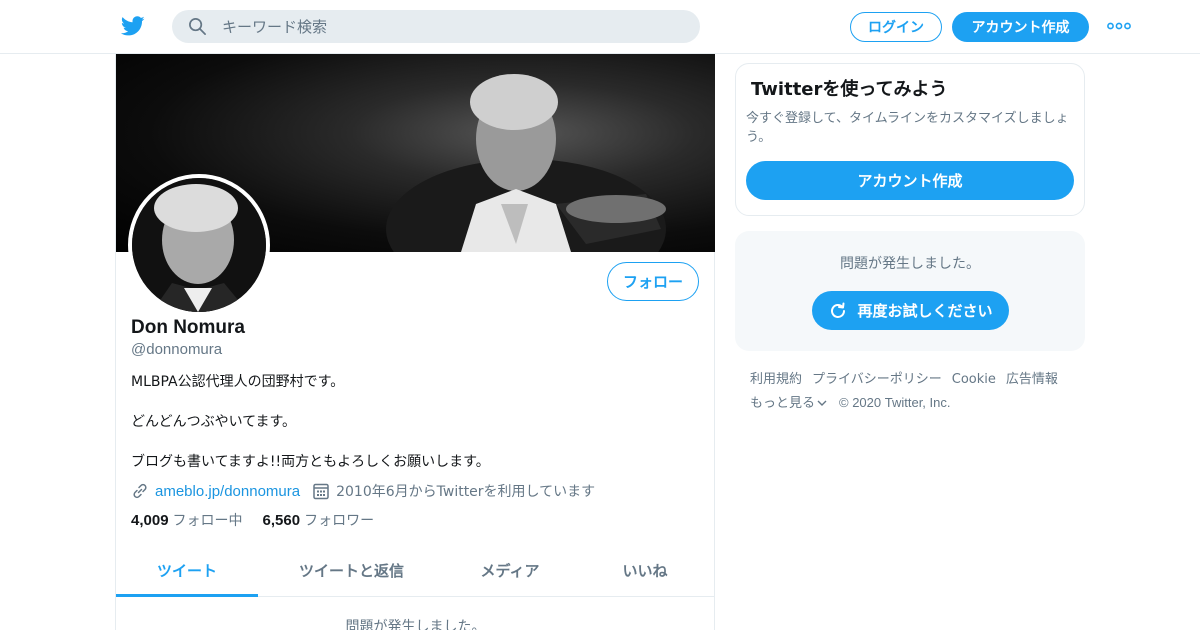 This screenshot has height=630, width=1200. What do you see at coordinates (415, 624) in the screenshot?
I see `timeline-error: 問題が発生しました。` at bounding box center [415, 624].